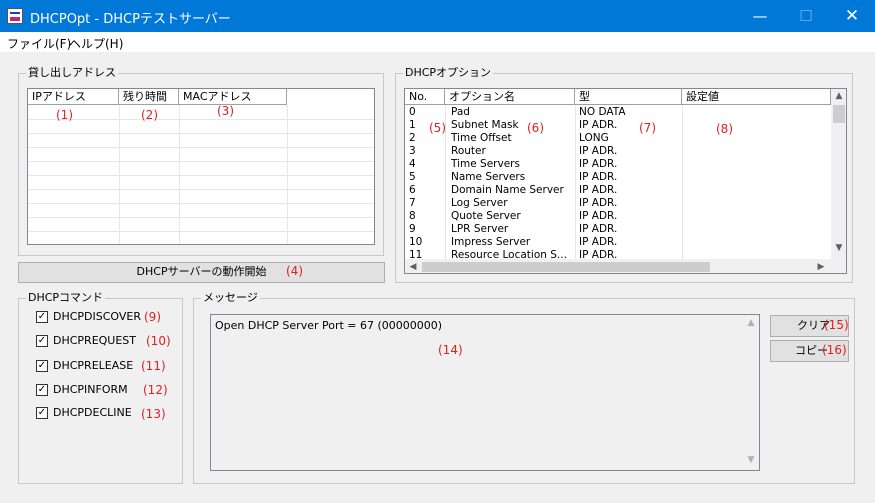 The image size is (875, 503). I want to click on option-name: LPR Server, so click(480, 229).